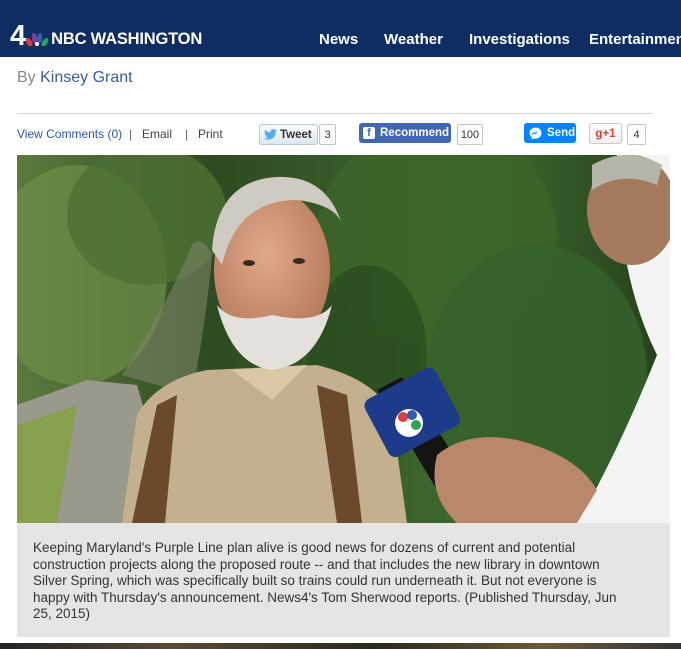 The image size is (681, 649). What do you see at coordinates (296, 134) in the screenshot?
I see `tweet-label: Tweet` at bounding box center [296, 134].